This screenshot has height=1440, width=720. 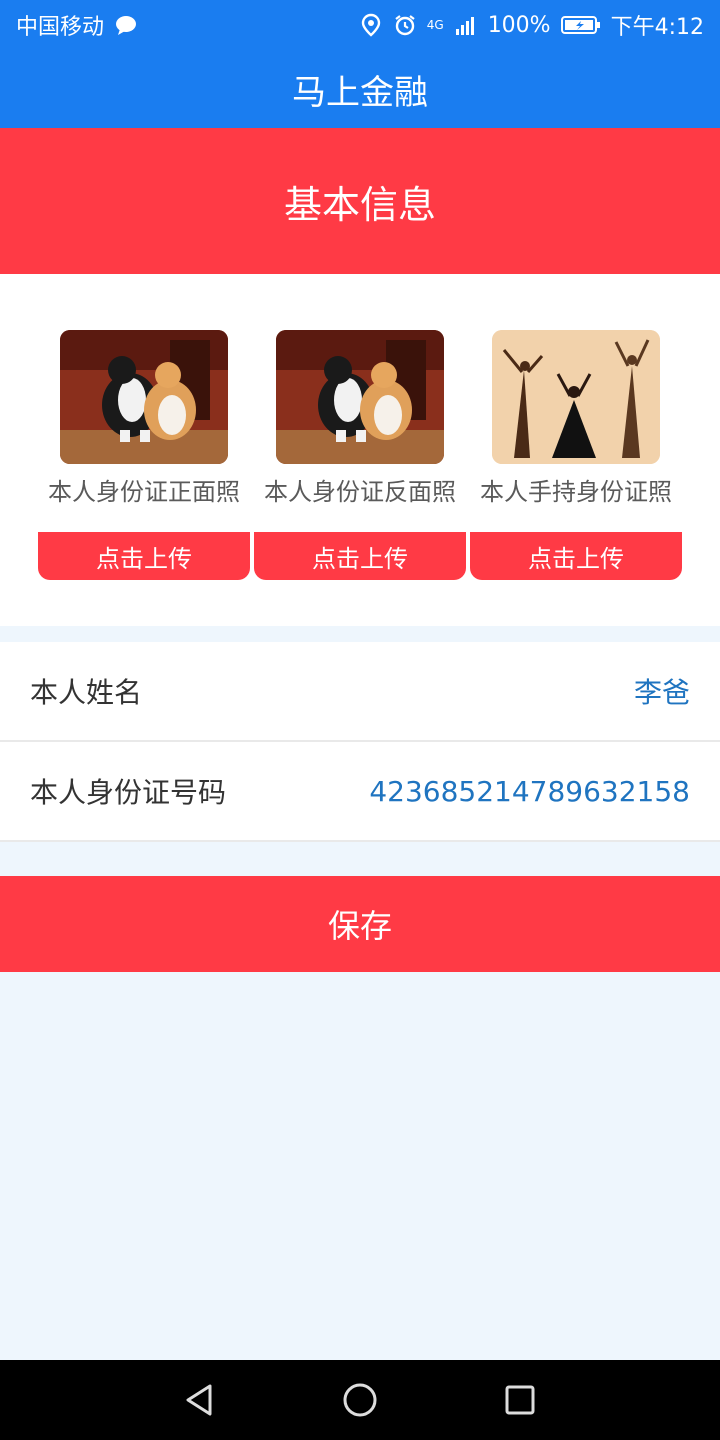 I want to click on section-title: 基本信息, so click(x=359, y=204).